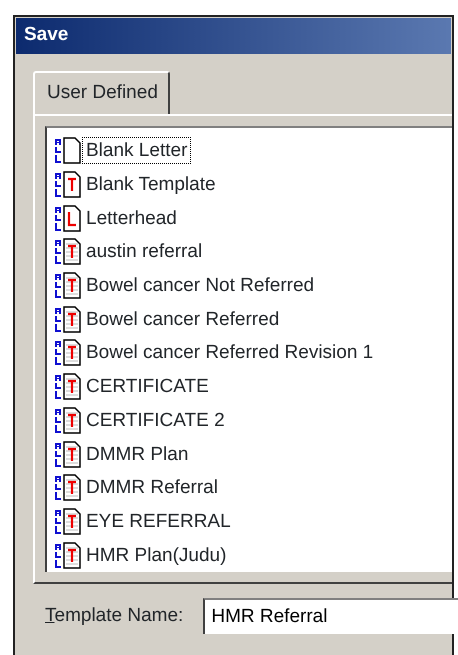 The height and width of the screenshot is (655, 458). I want to click on template-item: Bowel cancer Referred, so click(183, 319).